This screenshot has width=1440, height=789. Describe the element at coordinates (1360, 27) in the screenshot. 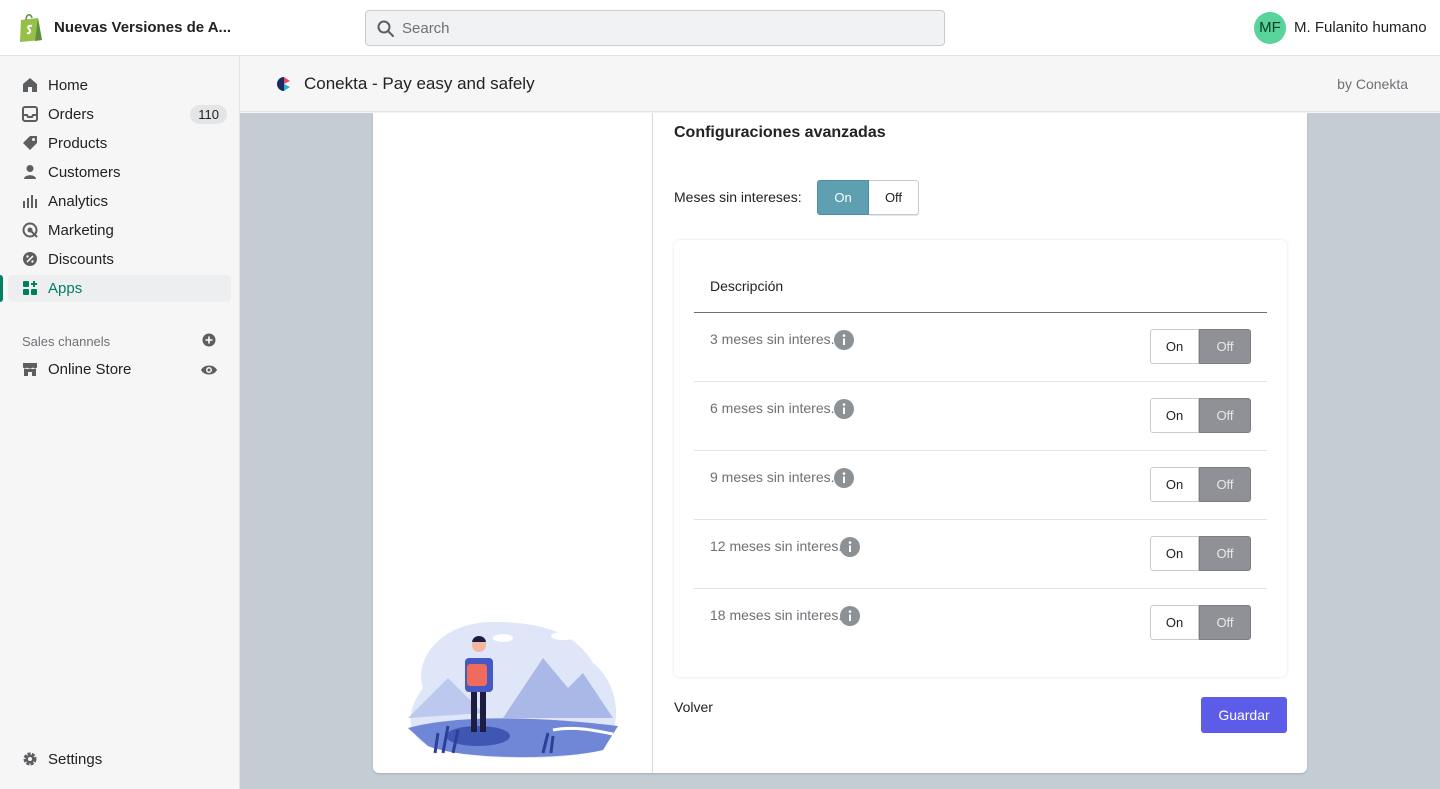

I see `user-name: M. Fulanito humano` at that location.